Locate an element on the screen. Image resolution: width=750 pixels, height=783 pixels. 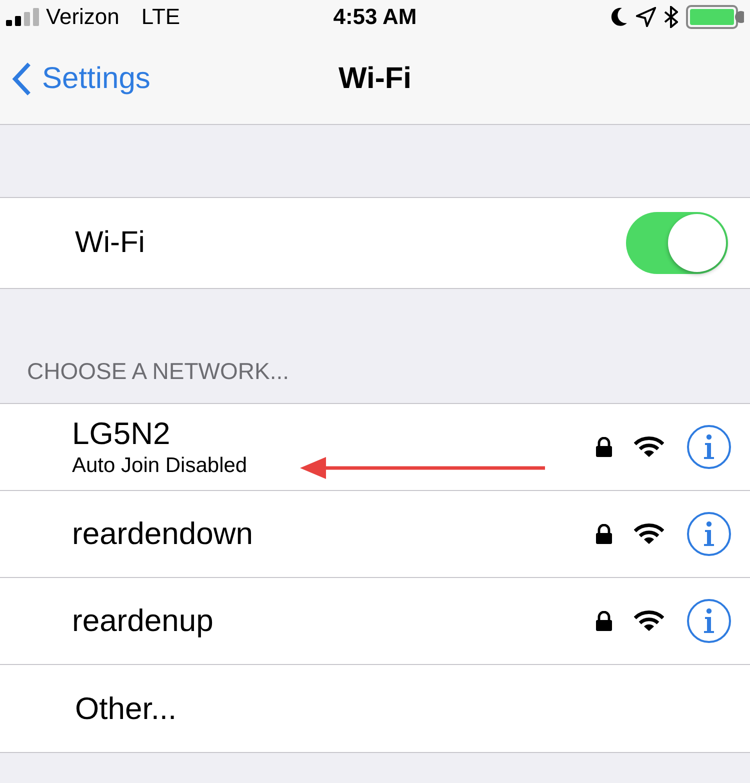
back-button: Settings is located at coordinates (78, 79).